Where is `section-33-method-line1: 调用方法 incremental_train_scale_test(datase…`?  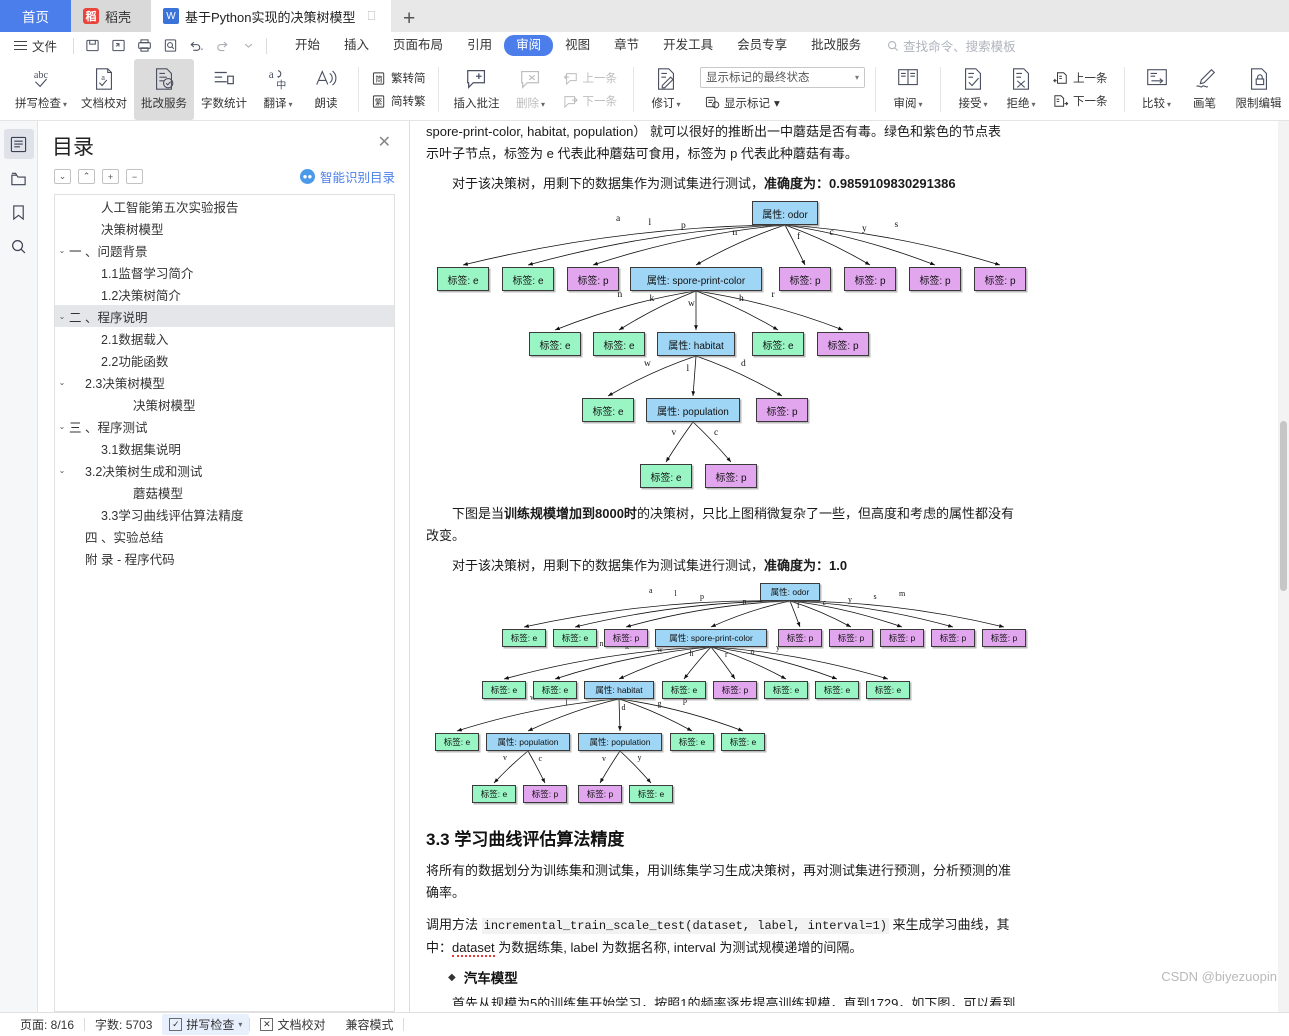
section-33-method-line1: 调用方法 incremental_train_scale_test(datase… is located at coordinates (850, 925).